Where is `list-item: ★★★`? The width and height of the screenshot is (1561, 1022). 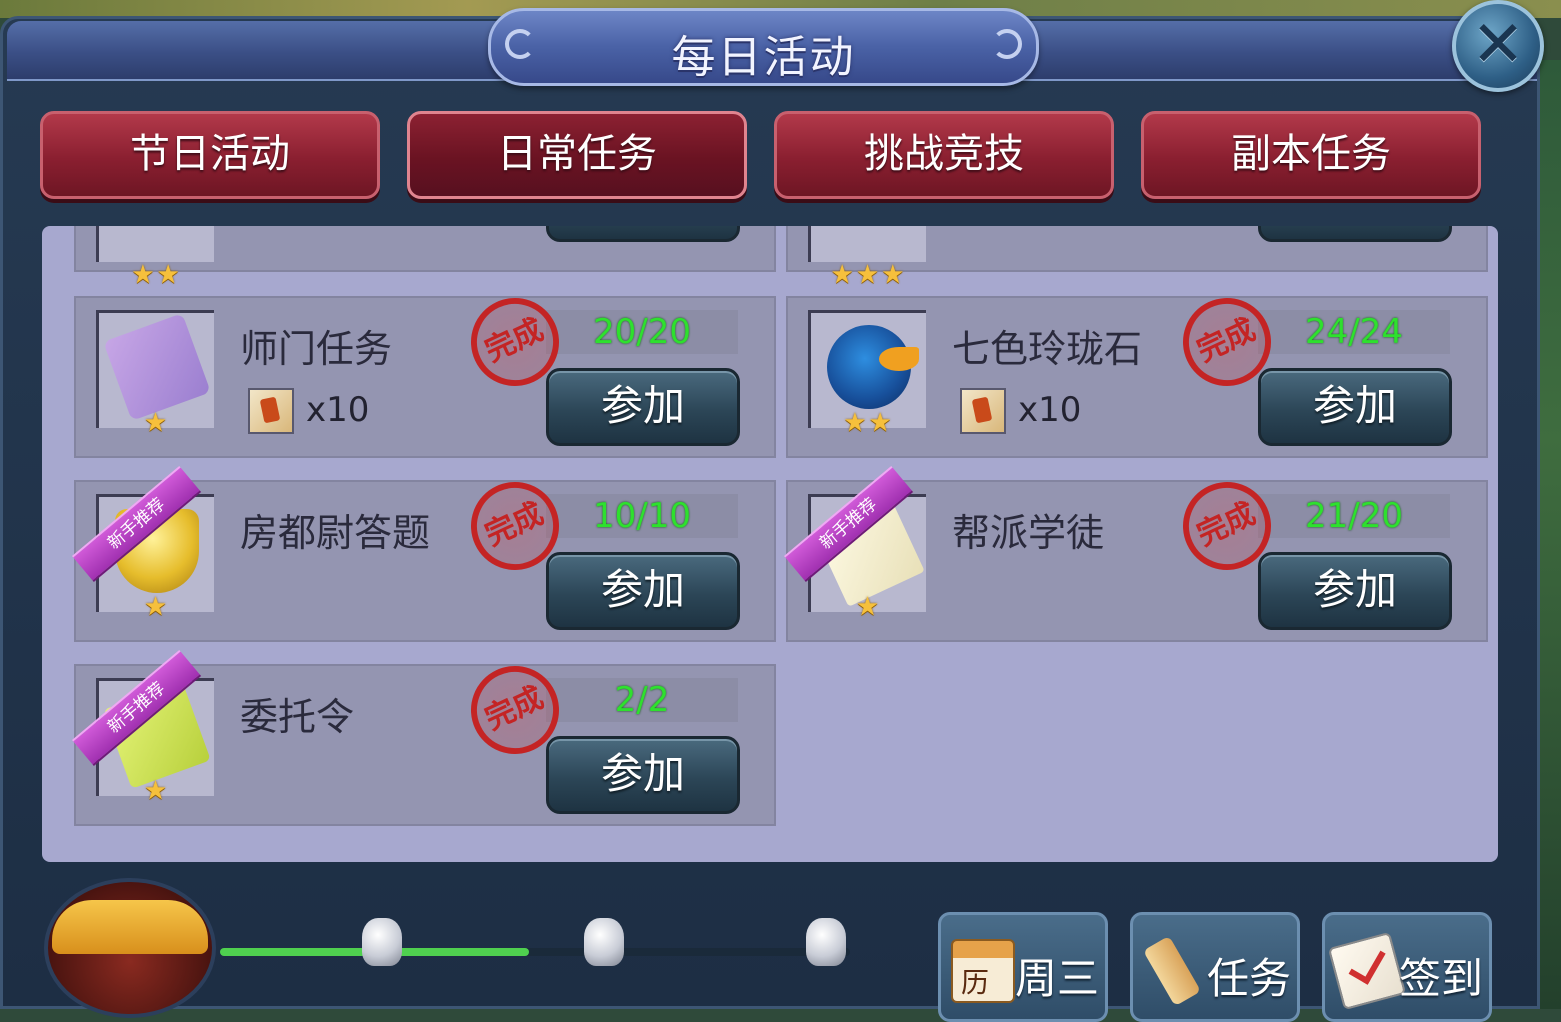 list-item: ★★★ is located at coordinates (1137, 258).